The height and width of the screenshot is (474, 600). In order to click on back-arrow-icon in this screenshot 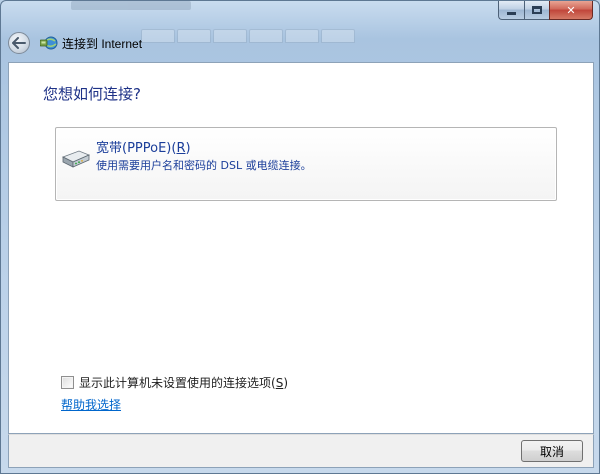, I will do `click(19, 43)`.